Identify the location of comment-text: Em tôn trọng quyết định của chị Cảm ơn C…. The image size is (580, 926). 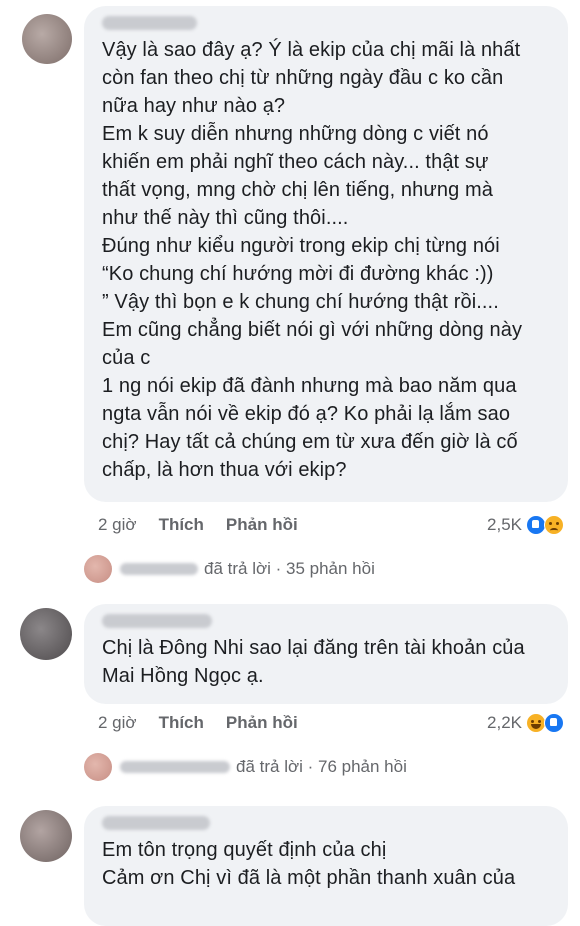
(309, 864).